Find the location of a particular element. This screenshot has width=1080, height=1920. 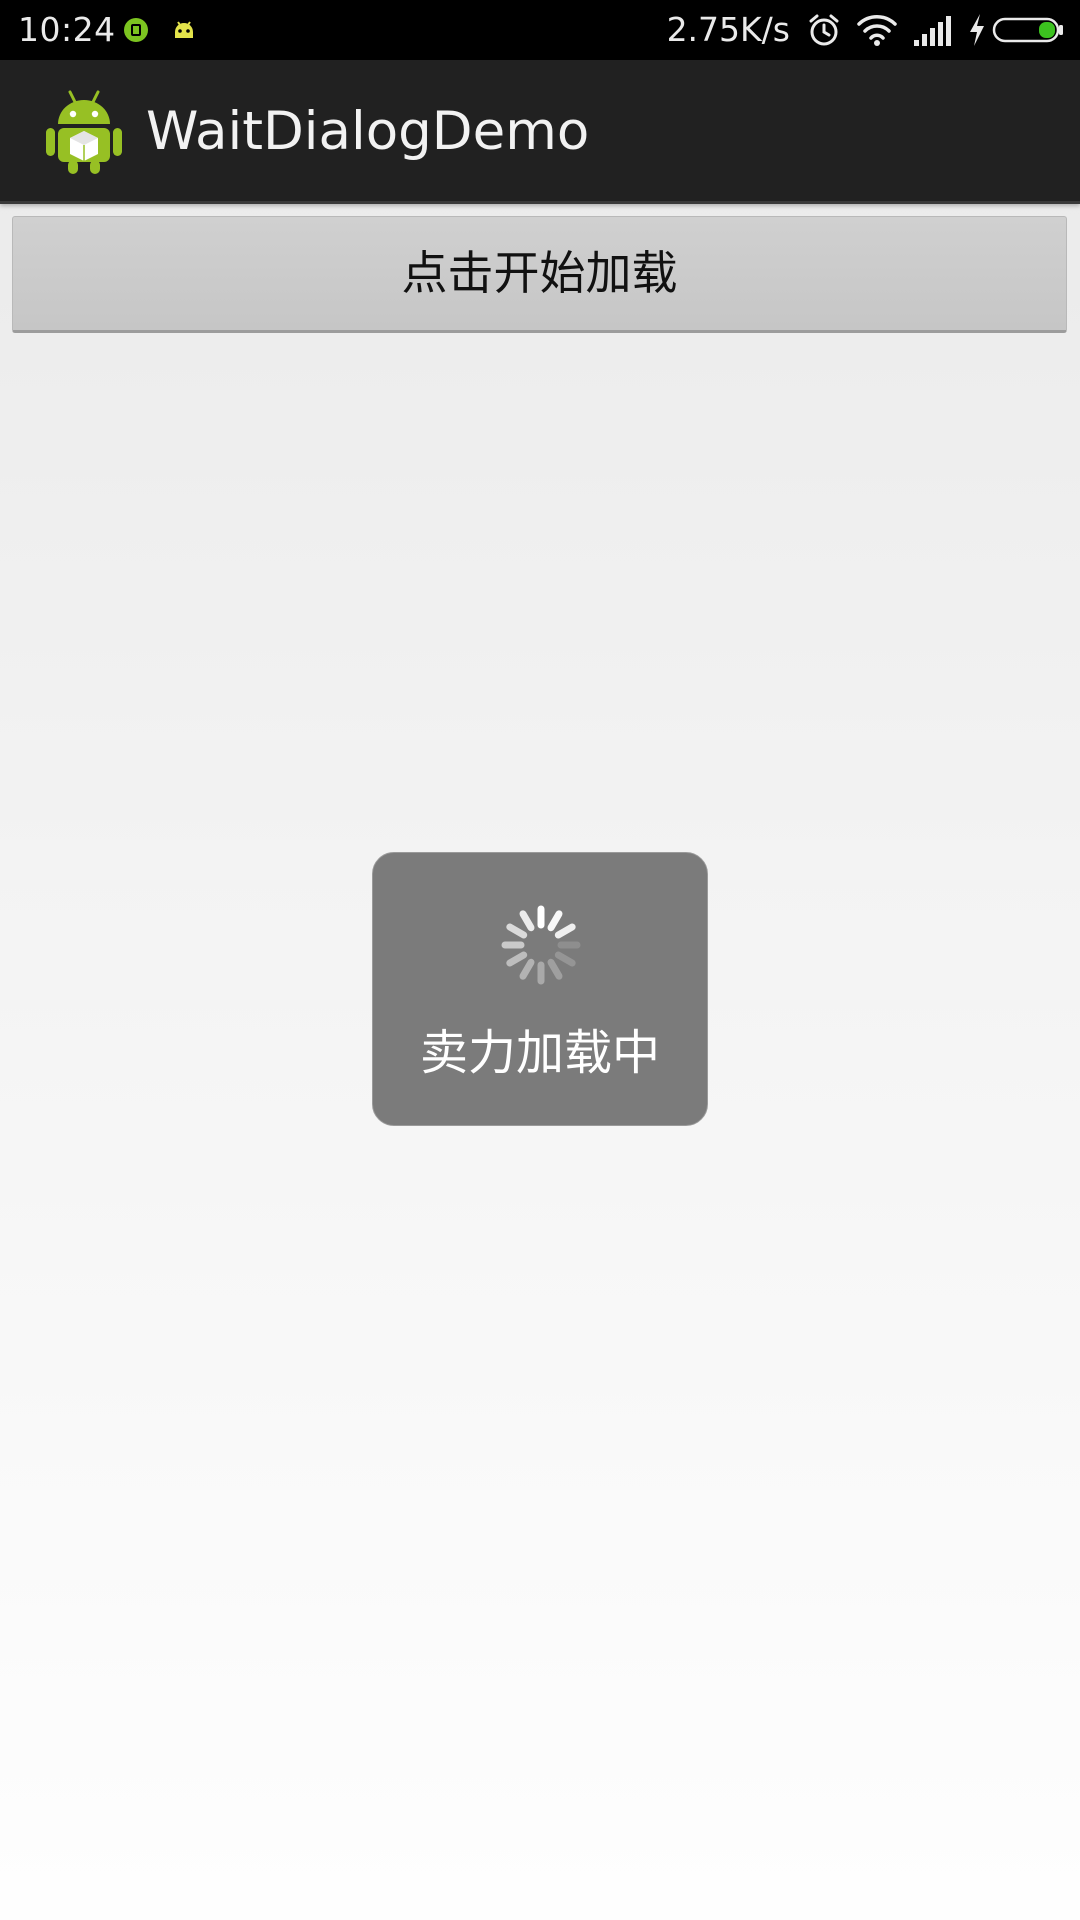

status-time: 10:24 is located at coordinates (67, 29).